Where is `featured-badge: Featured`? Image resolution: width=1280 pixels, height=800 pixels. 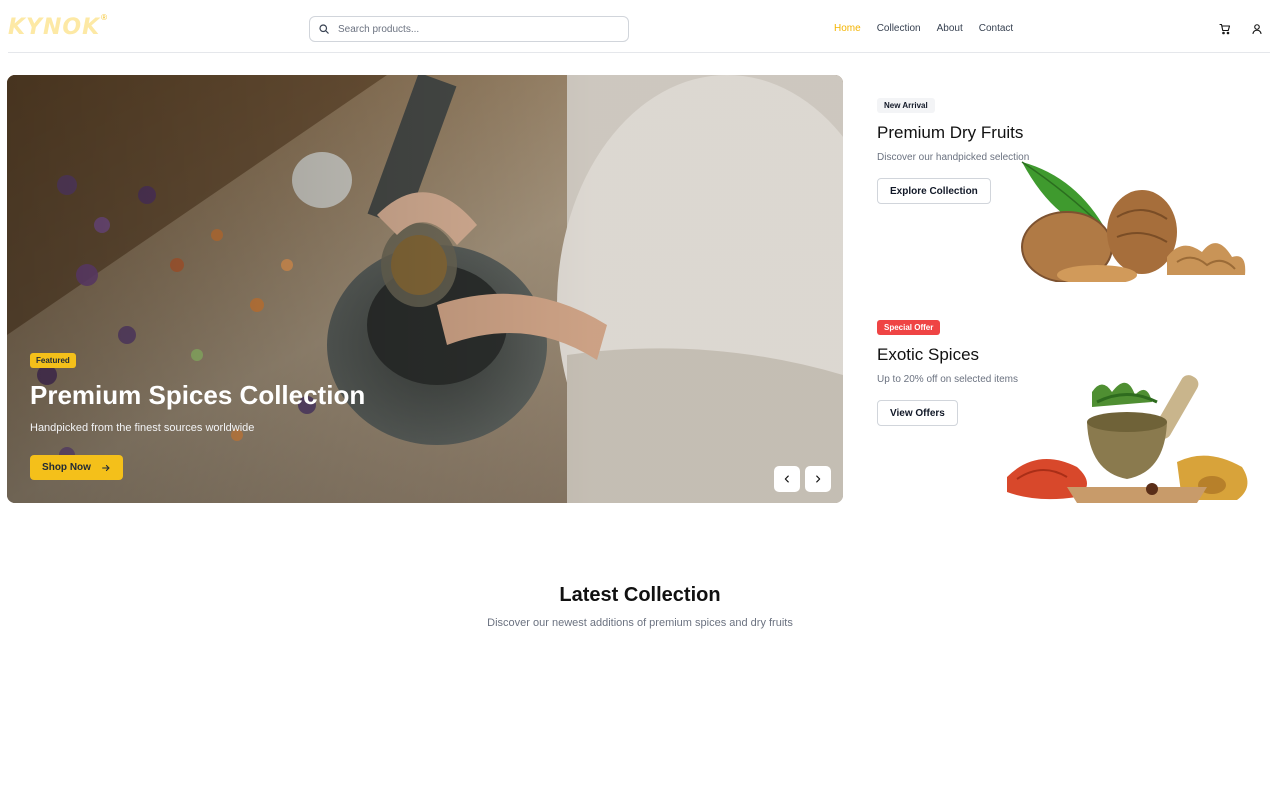 featured-badge: Featured is located at coordinates (53, 360).